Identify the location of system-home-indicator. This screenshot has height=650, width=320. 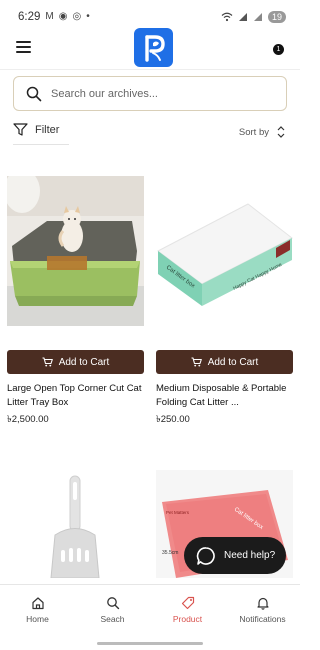
(150, 643).